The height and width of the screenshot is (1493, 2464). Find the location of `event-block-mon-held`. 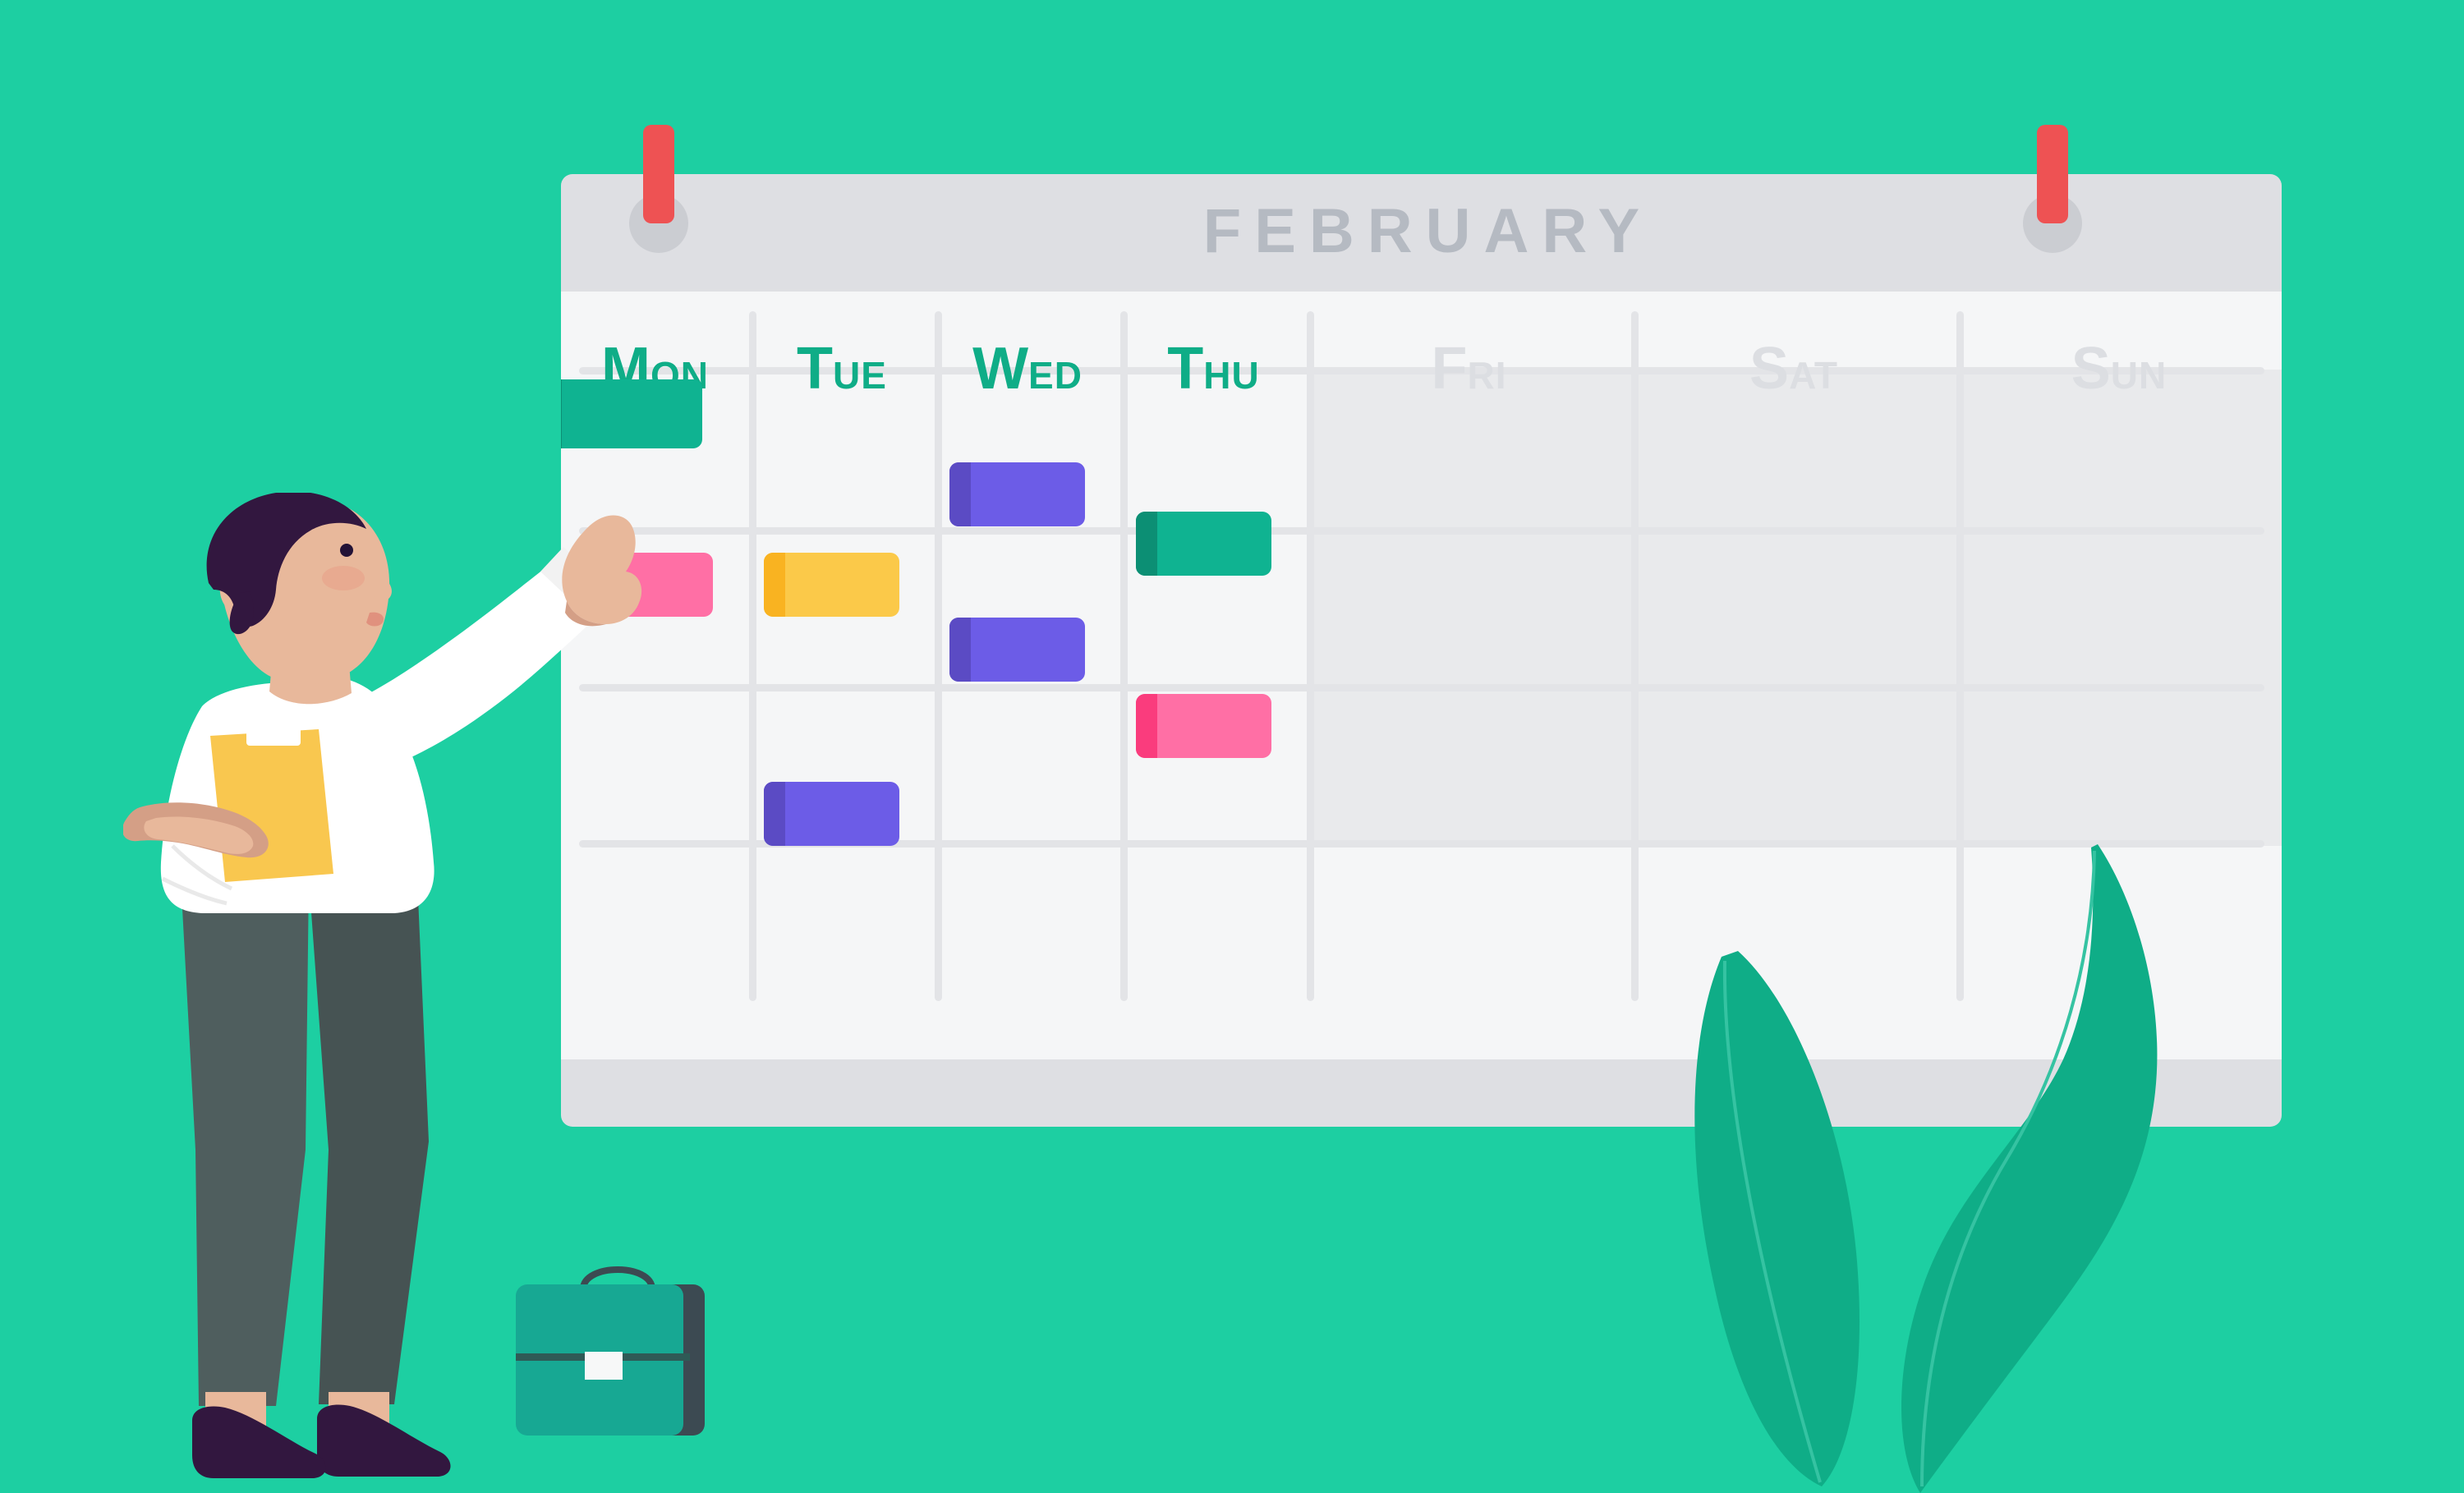

event-block-mon-held is located at coordinates (631, 413).